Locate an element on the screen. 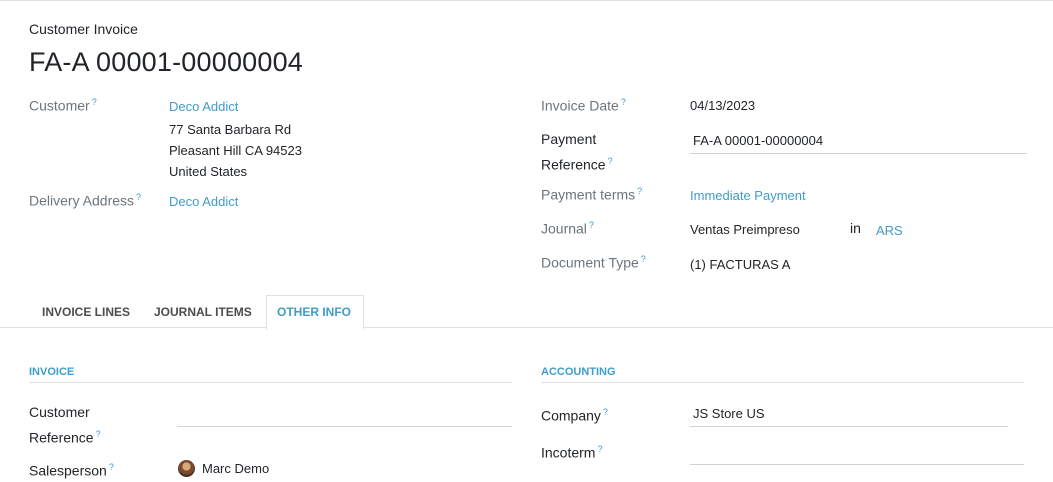 The height and width of the screenshot is (482, 1053). address-line: 77 Santa Barbara Rd is located at coordinates (230, 129).